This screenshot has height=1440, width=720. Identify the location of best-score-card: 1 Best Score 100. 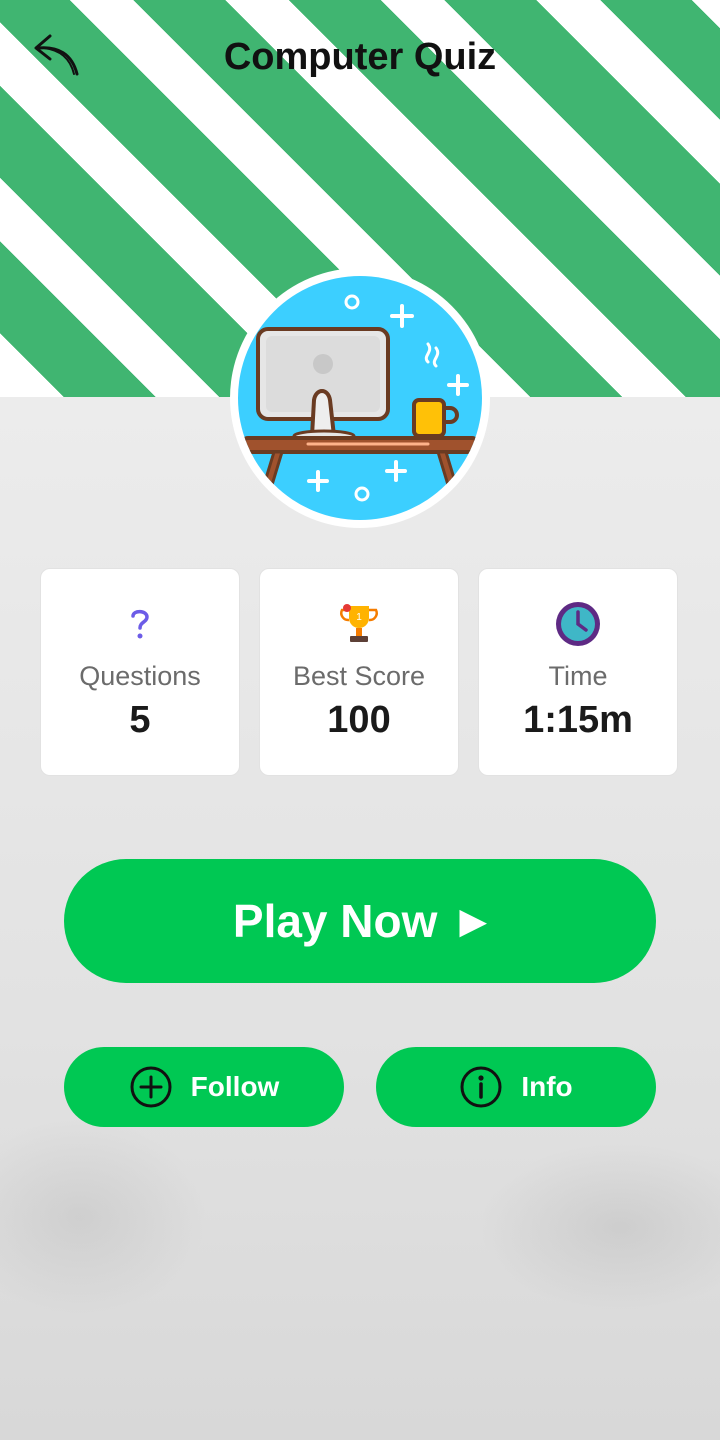
(359, 672).